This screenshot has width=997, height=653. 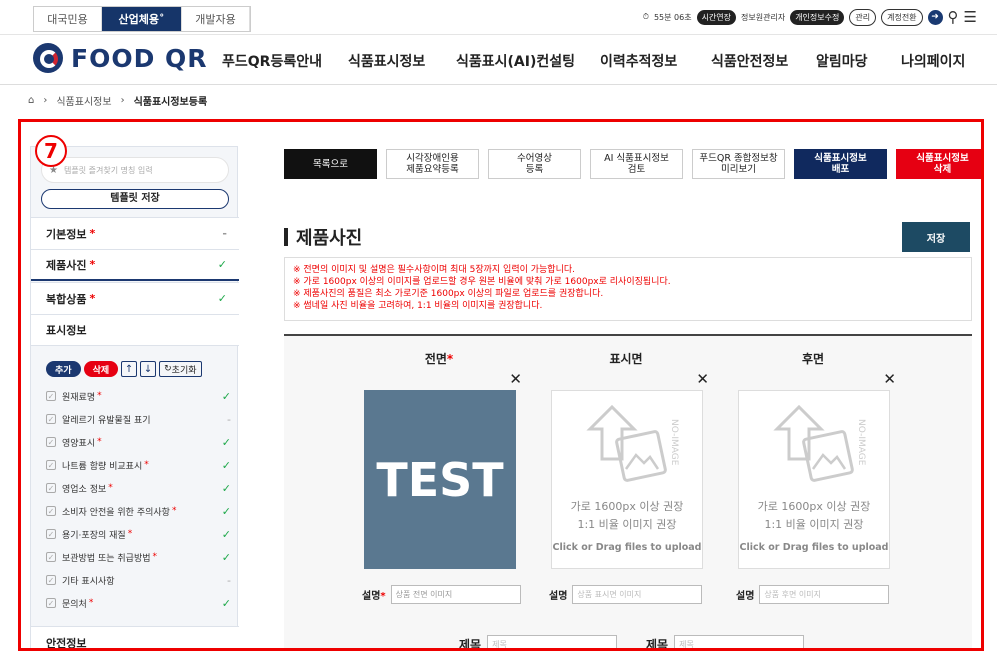 What do you see at coordinates (138, 396) in the screenshot?
I see `check-item: ✓ 원재료명 * ✓` at bounding box center [138, 396].